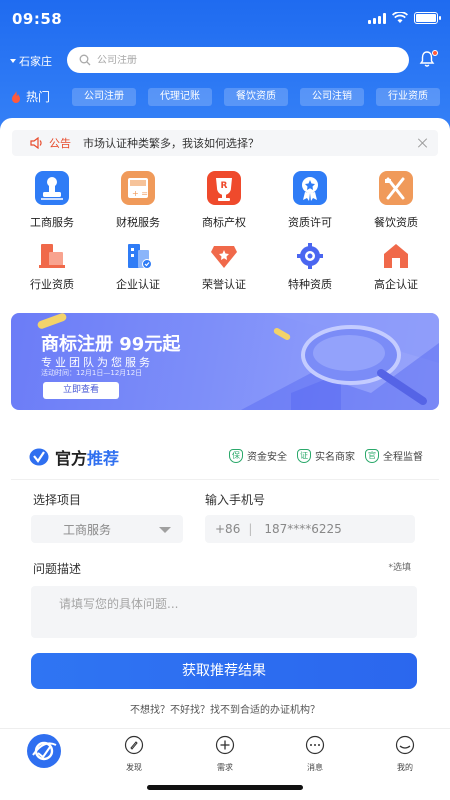 This screenshot has width=450, height=800. Describe the element at coordinates (165, 530) in the screenshot. I see `triangle-down-icon` at that location.